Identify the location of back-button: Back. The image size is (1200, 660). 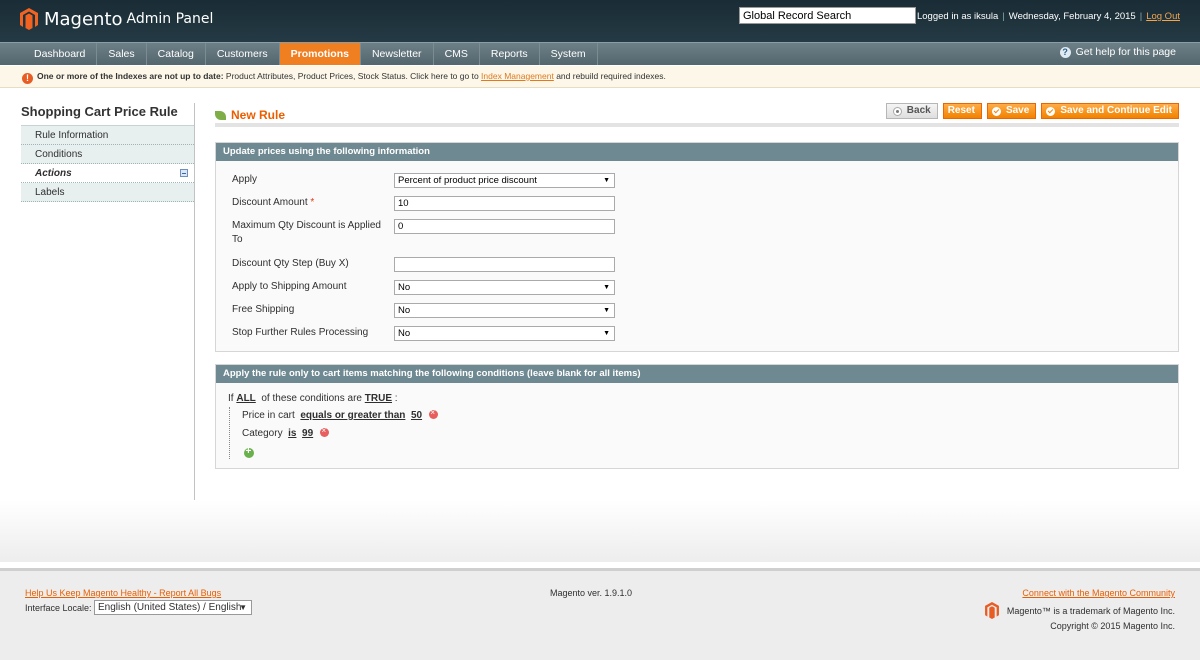
(911, 111).